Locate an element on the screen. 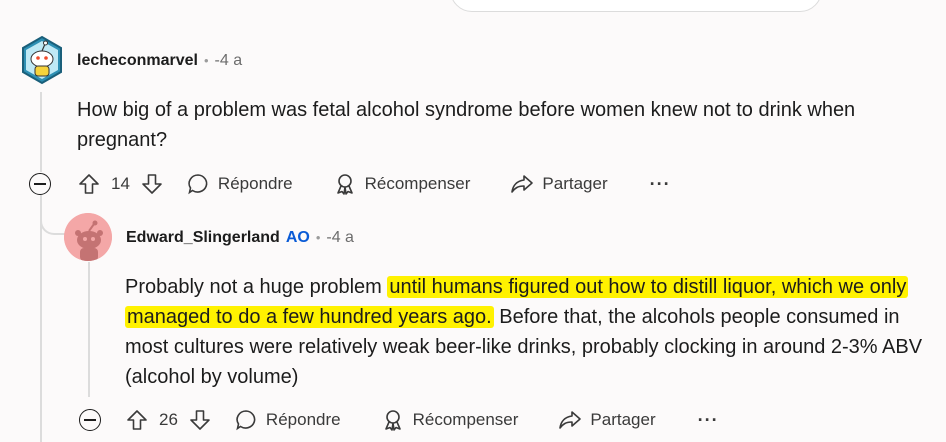 This screenshot has height=442, width=946. vote-count: 26 is located at coordinates (168, 419).